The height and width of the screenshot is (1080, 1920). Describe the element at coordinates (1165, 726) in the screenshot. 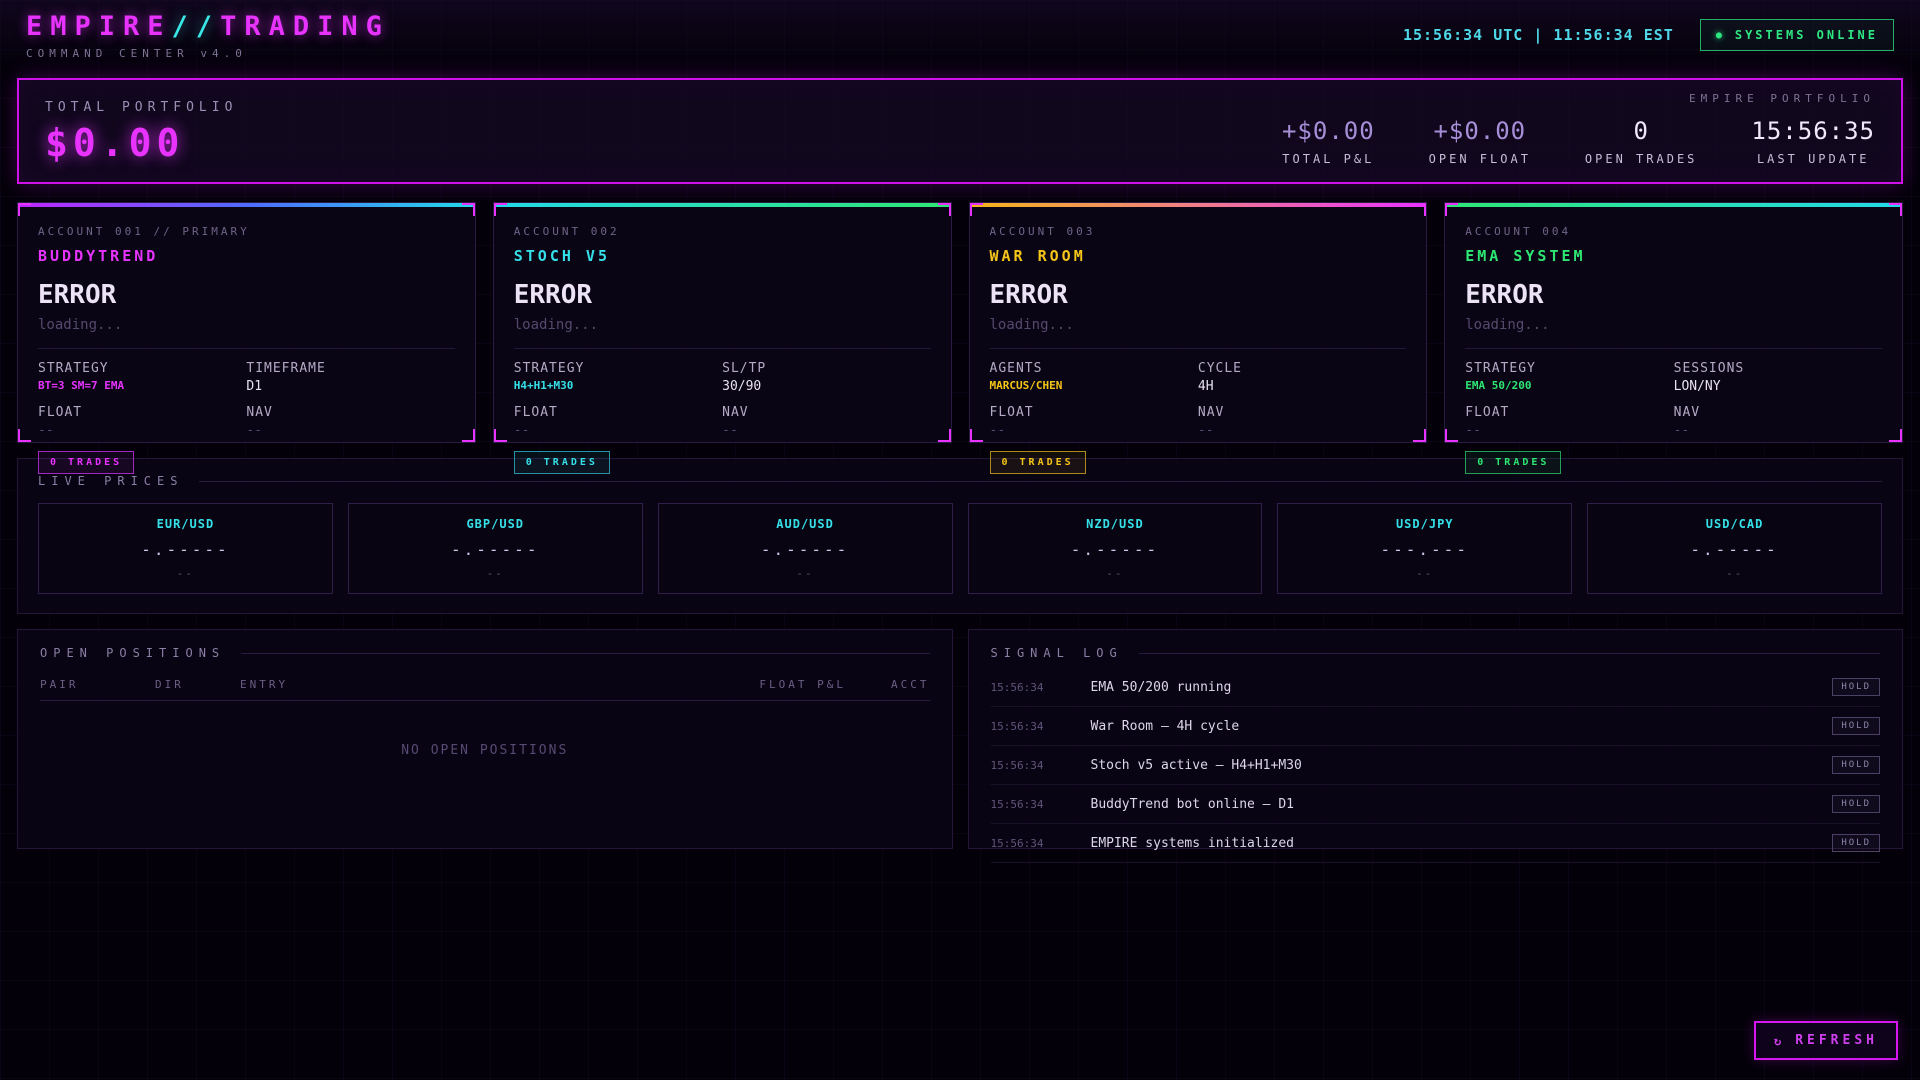

I see `signal-message: War Room — 4H cycle` at that location.